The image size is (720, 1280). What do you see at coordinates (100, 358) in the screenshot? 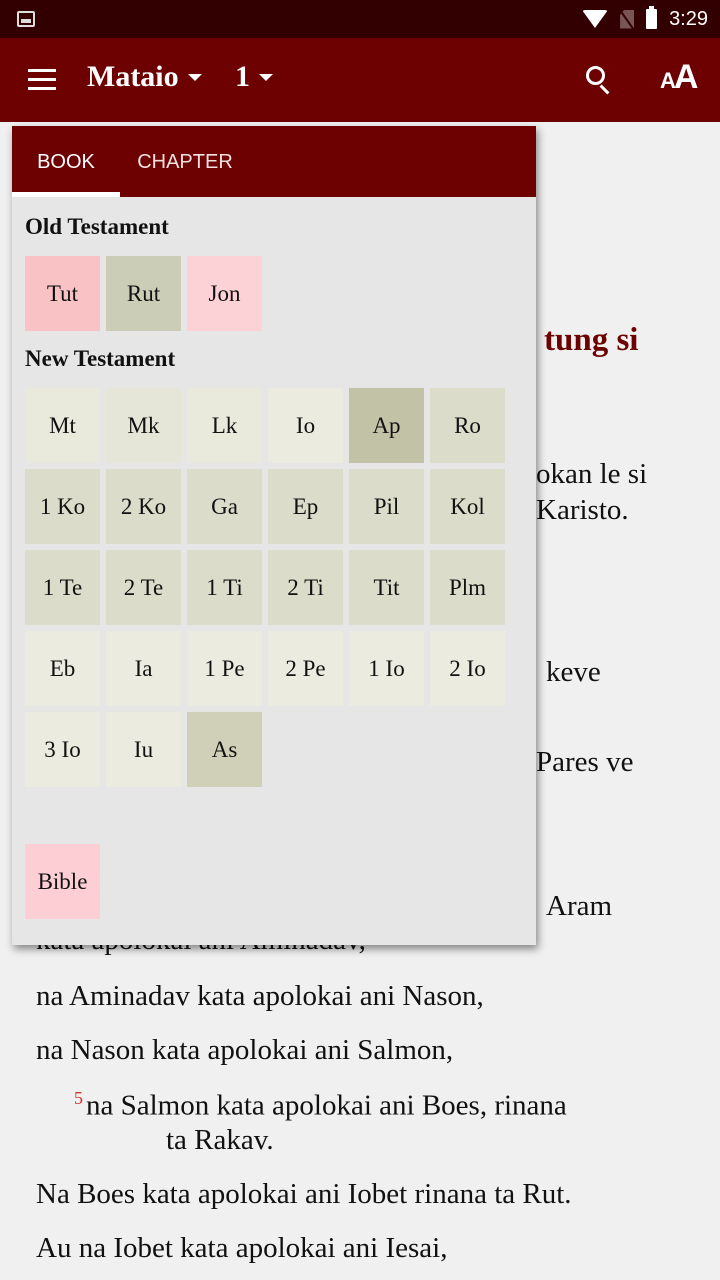
I see `new-testament-title: New Testament` at bounding box center [100, 358].